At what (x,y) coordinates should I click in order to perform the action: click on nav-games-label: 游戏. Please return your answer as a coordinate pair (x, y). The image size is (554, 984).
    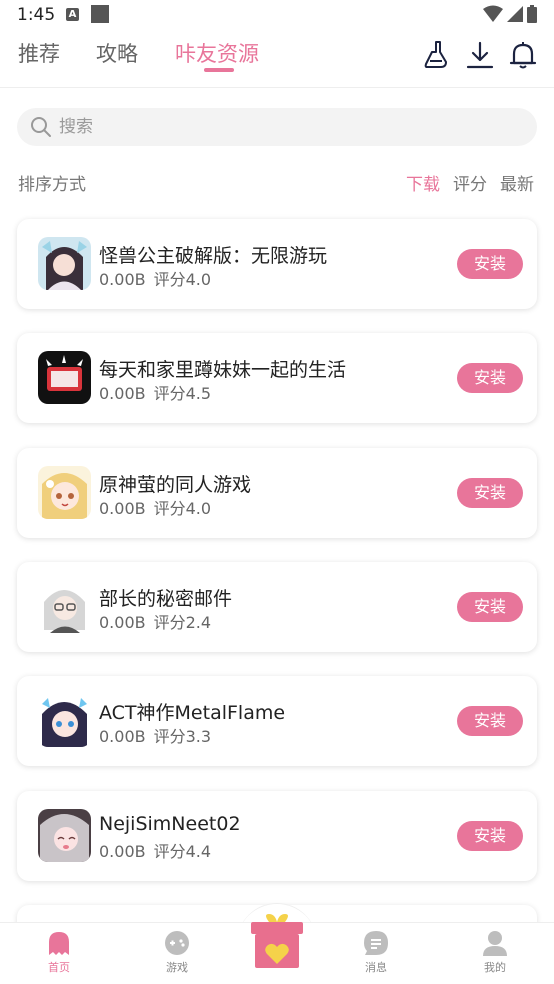
    Looking at the image, I should click on (177, 967).